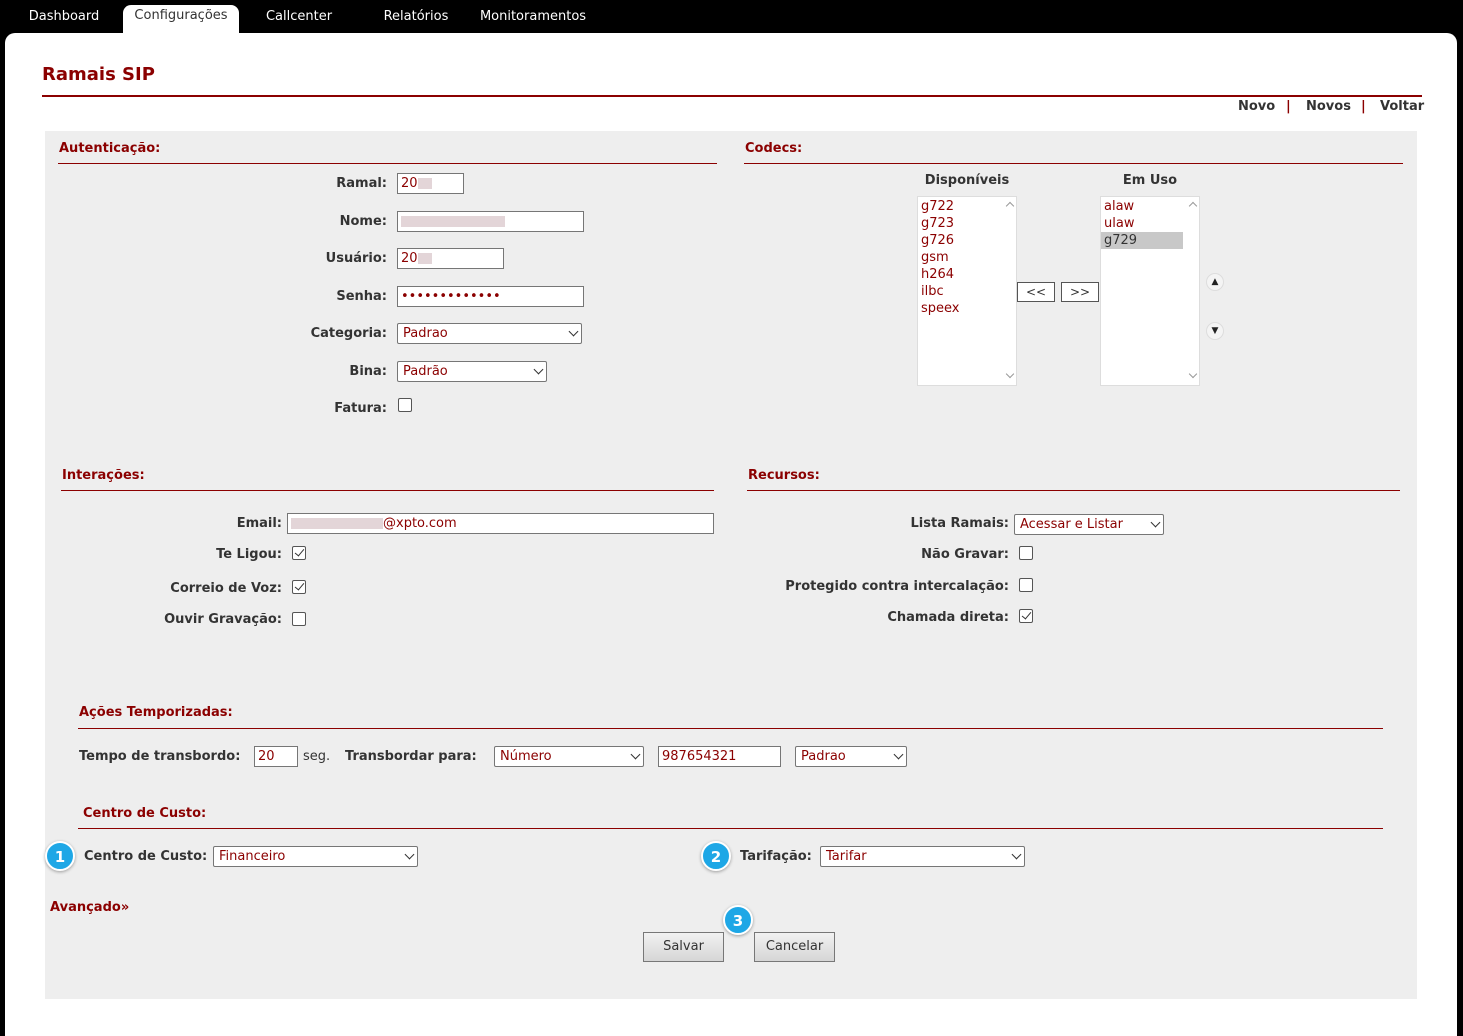  What do you see at coordinates (89, 907) in the screenshot?
I see `avancado-link: Avançado»` at bounding box center [89, 907].